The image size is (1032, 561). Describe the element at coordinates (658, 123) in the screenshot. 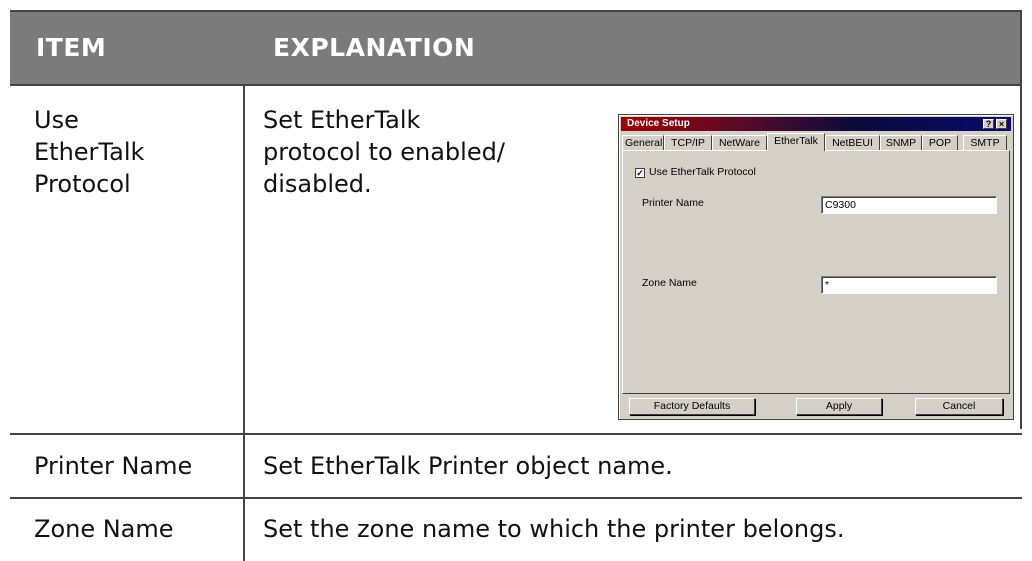

I see `dialog-title: Device Setup` at that location.